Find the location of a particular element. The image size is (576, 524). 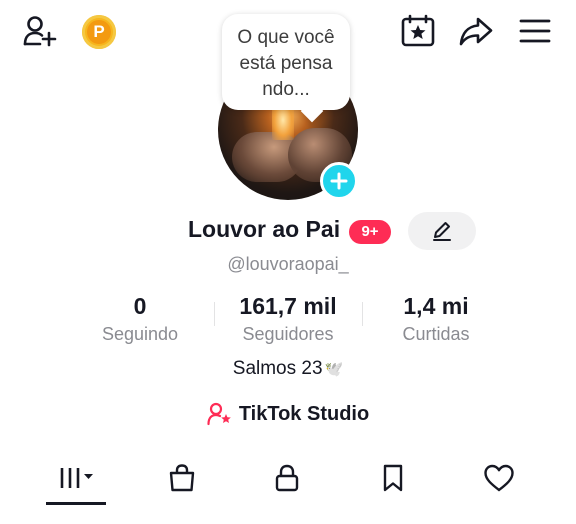

bookmark-icon is located at coordinates (393, 478).